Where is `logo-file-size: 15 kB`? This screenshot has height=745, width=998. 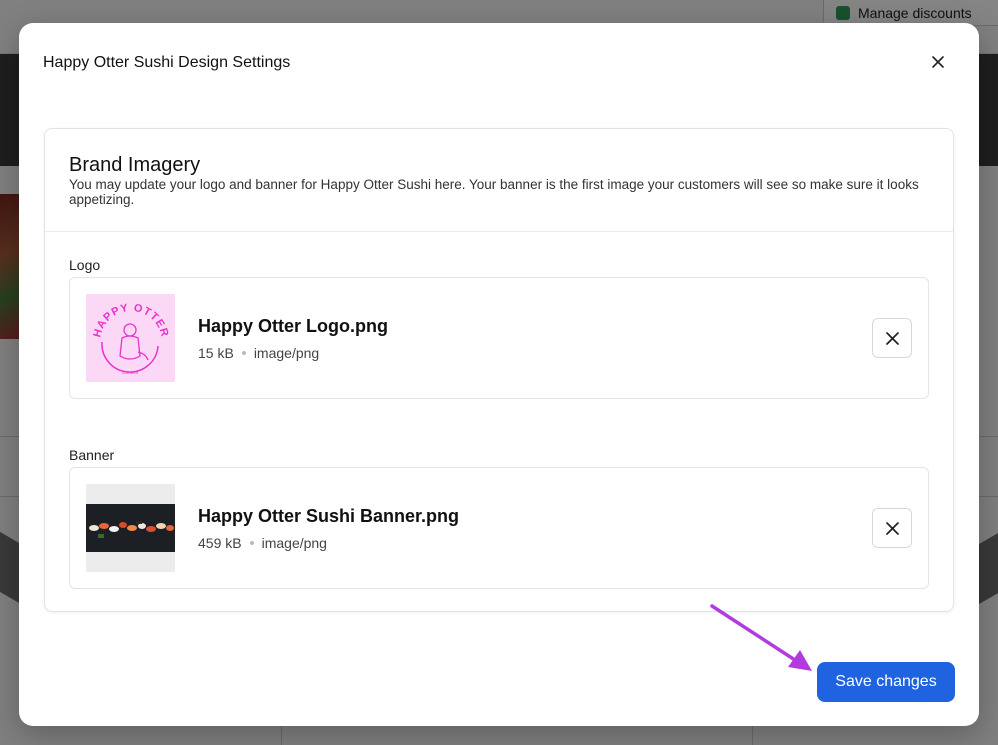 logo-file-size: 15 kB is located at coordinates (216, 353).